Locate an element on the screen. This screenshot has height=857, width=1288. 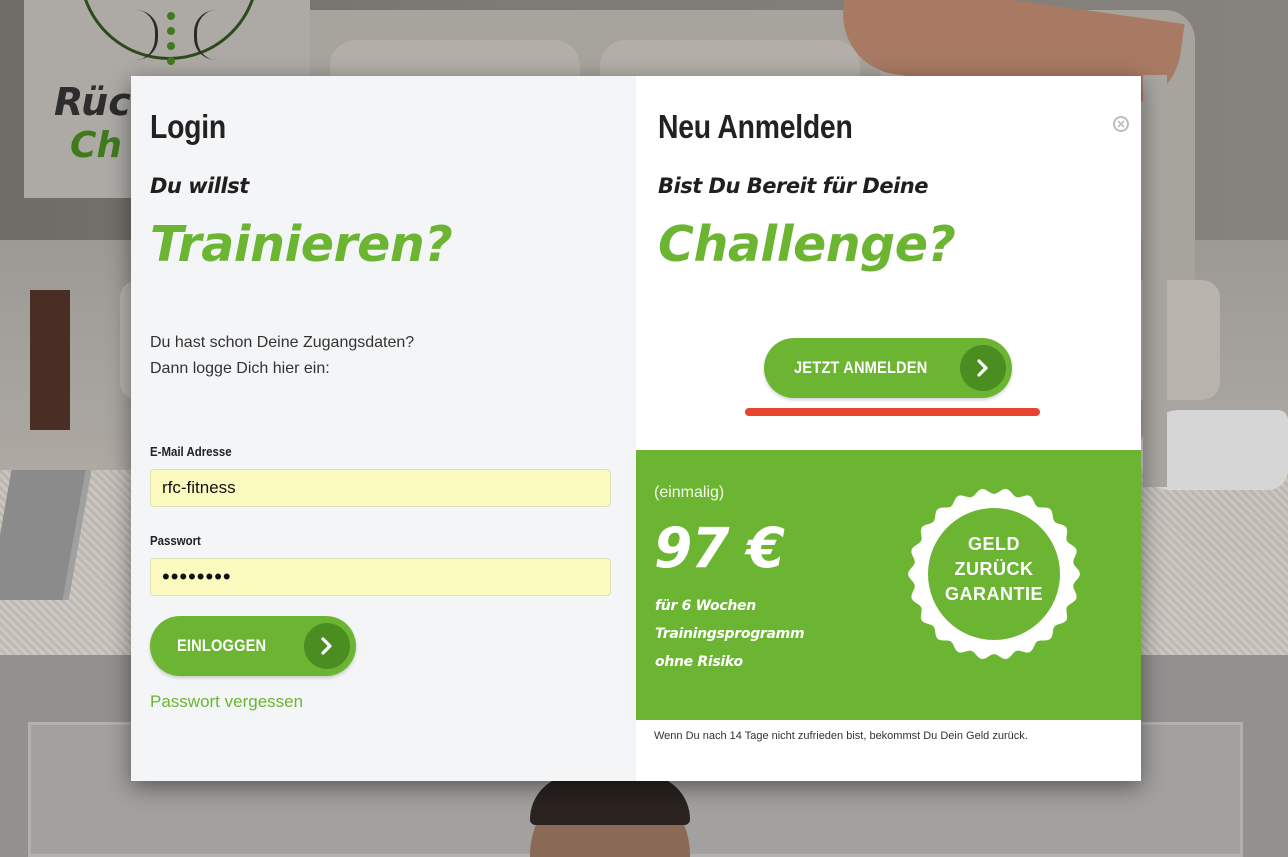
money-back-badge: GELD ZURÜCK GARANTIE is located at coordinates (994, 569).